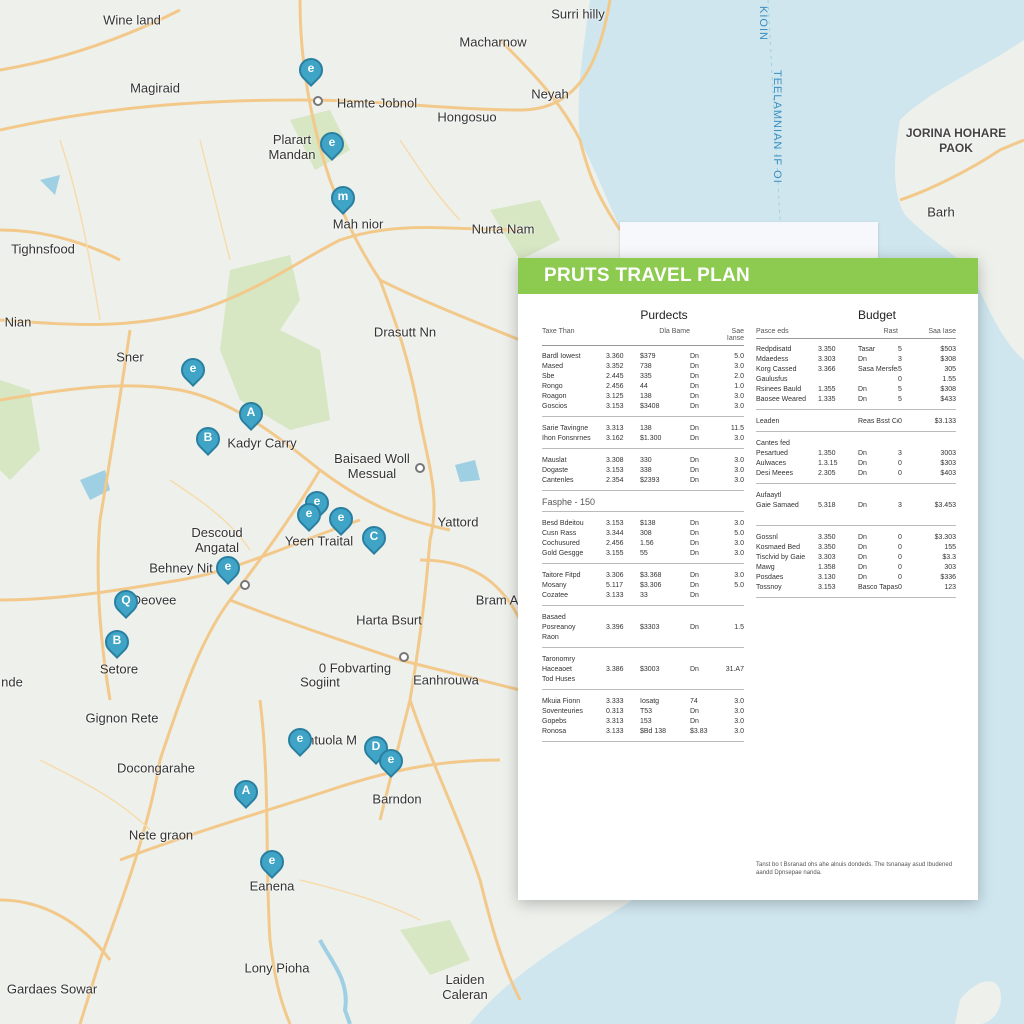 The height and width of the screenshot is (1024, 1024). I want to click on table-cell: Iosatg, so click(650, 701).